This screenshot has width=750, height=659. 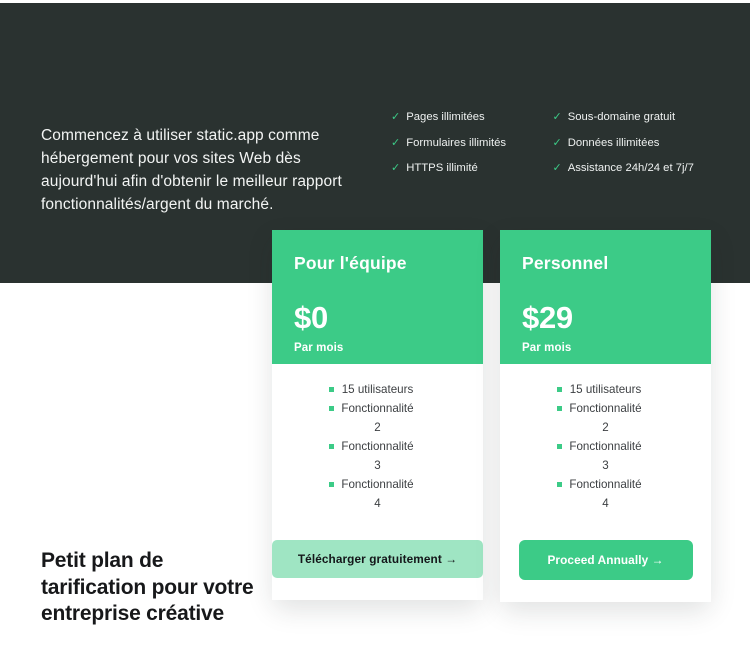 I want to click on feature-item: ✓ Sous-domaine gratuit, so click(x=631, y=117).